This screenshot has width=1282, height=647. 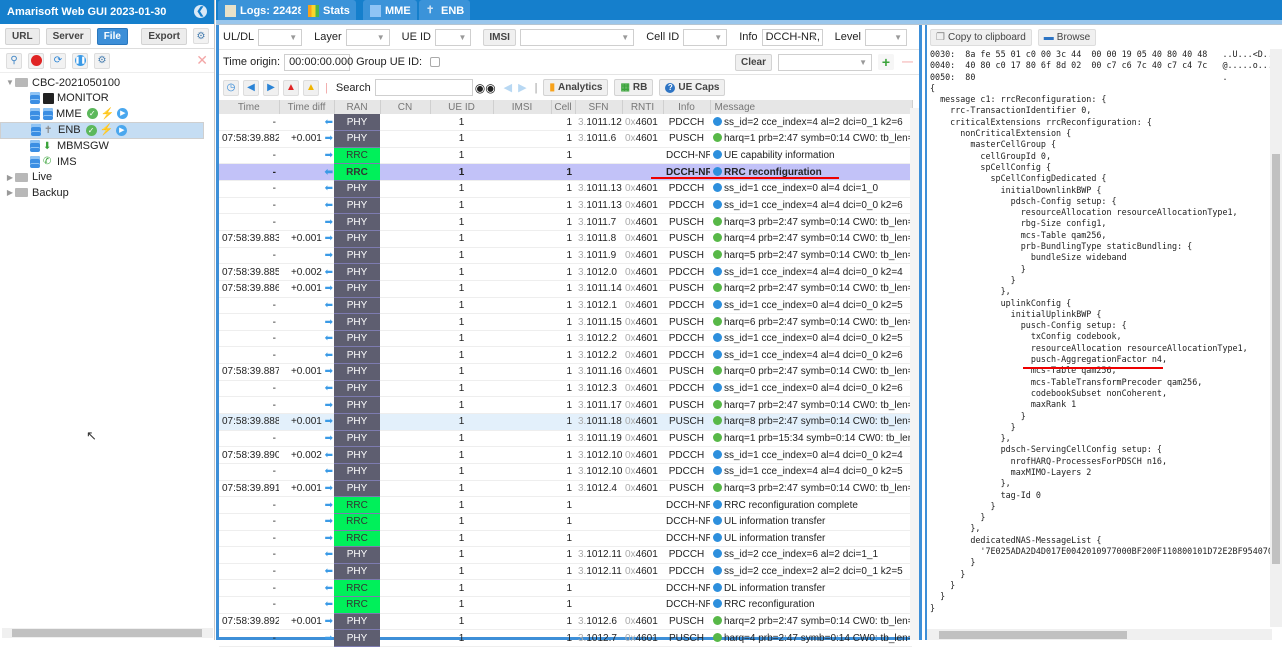 What do you see at coordinates (576, 87) in the screenshot?
I see `analytics-button: ▮ Analytics` at bounding box center [576, 87].